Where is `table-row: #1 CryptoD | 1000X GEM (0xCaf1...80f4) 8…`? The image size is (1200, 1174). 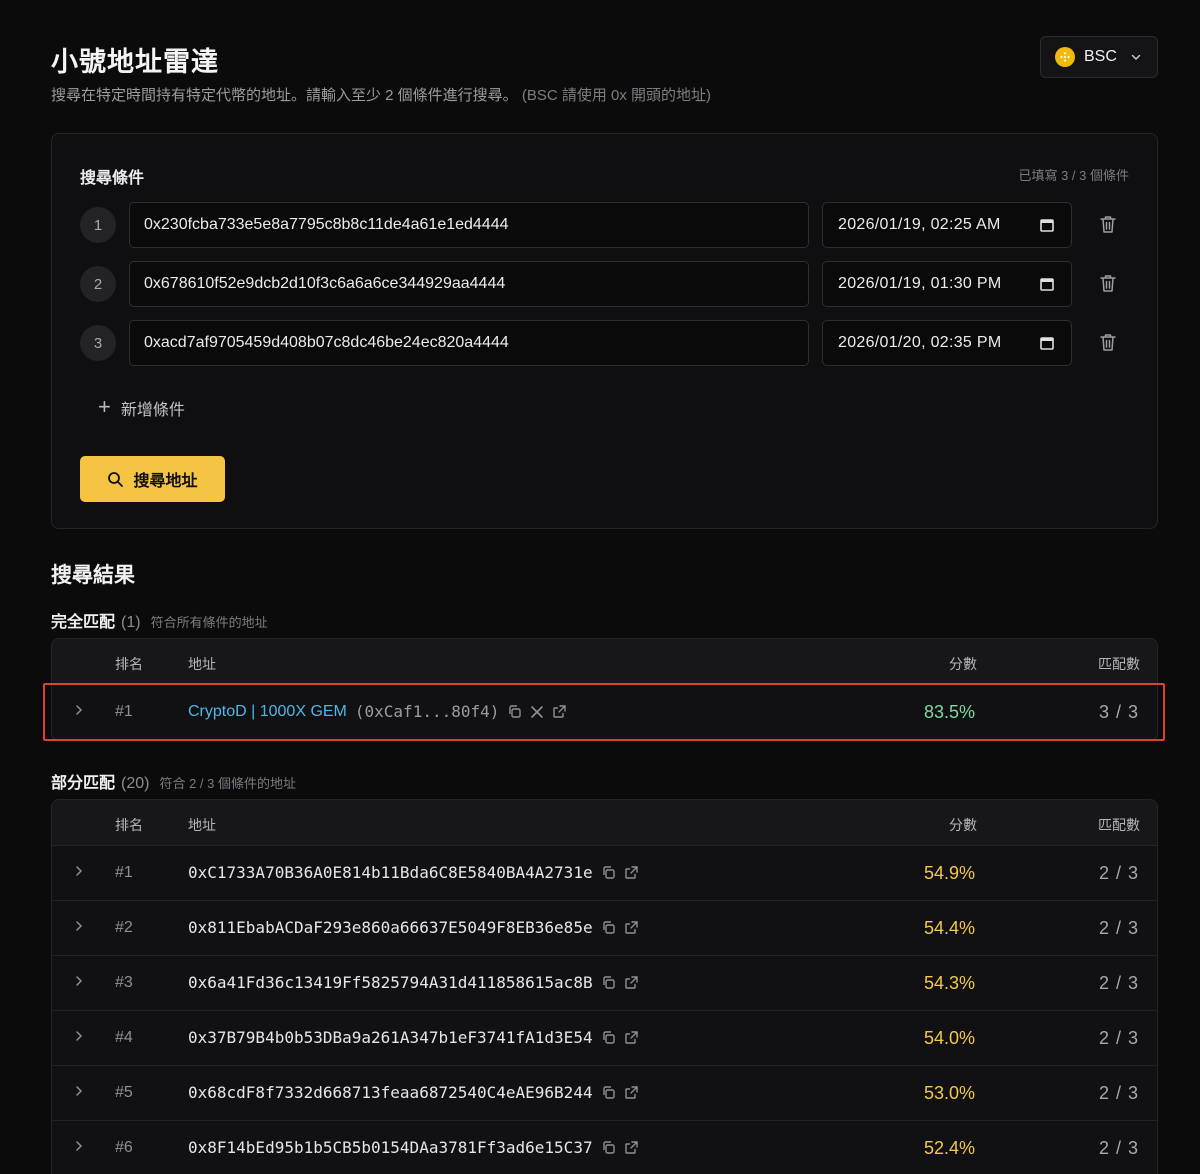 table-row: #1 CryptoD | 1000X GEM (0xCaf1...80f4) 8… is located at coordinates (604, 712).